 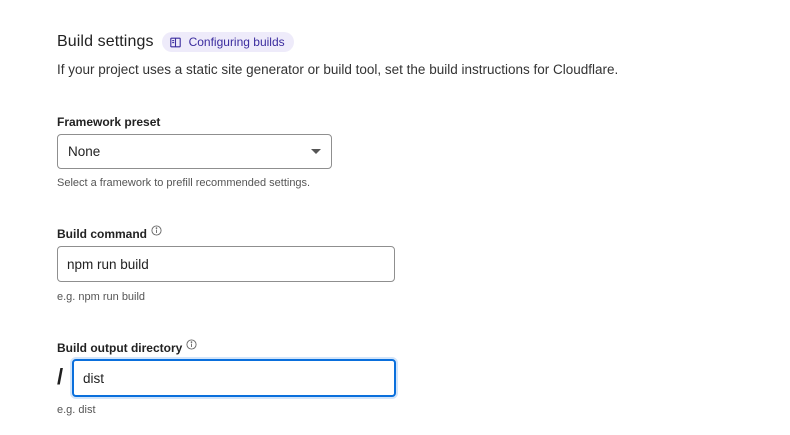 I want to click on book-icon, so click(x=175, y=42).